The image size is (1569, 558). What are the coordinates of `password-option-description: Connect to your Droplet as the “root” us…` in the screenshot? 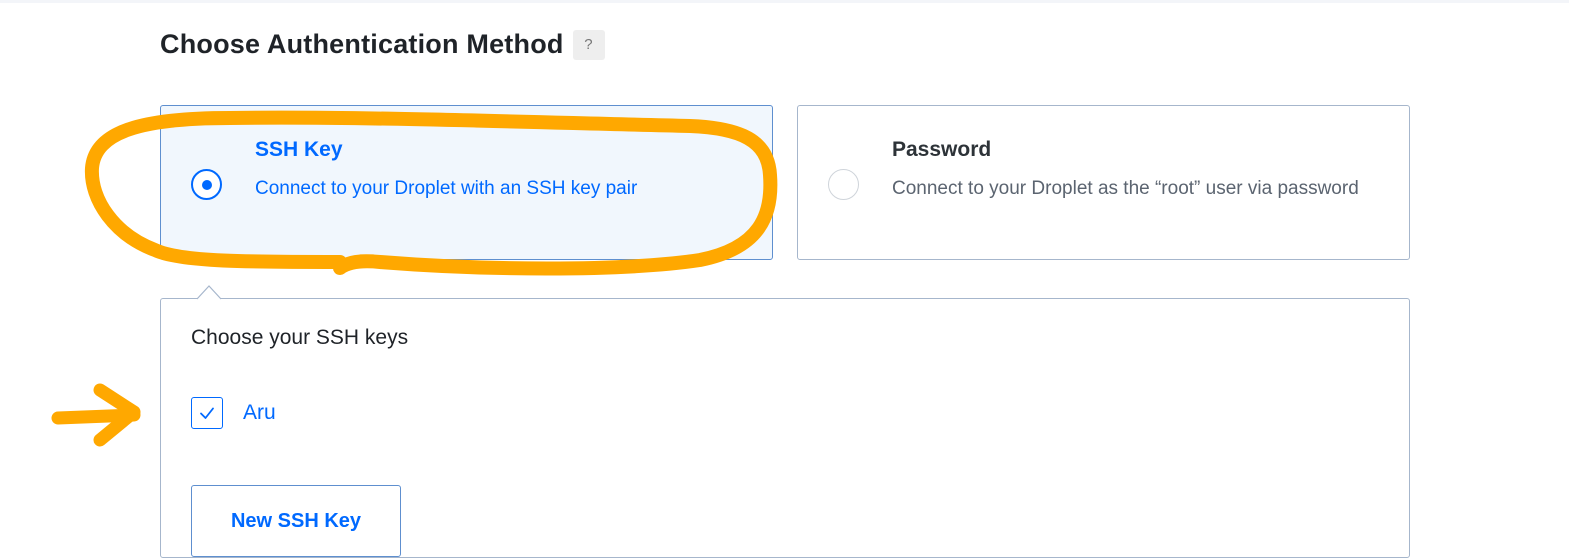 It's located at (1125, 188).